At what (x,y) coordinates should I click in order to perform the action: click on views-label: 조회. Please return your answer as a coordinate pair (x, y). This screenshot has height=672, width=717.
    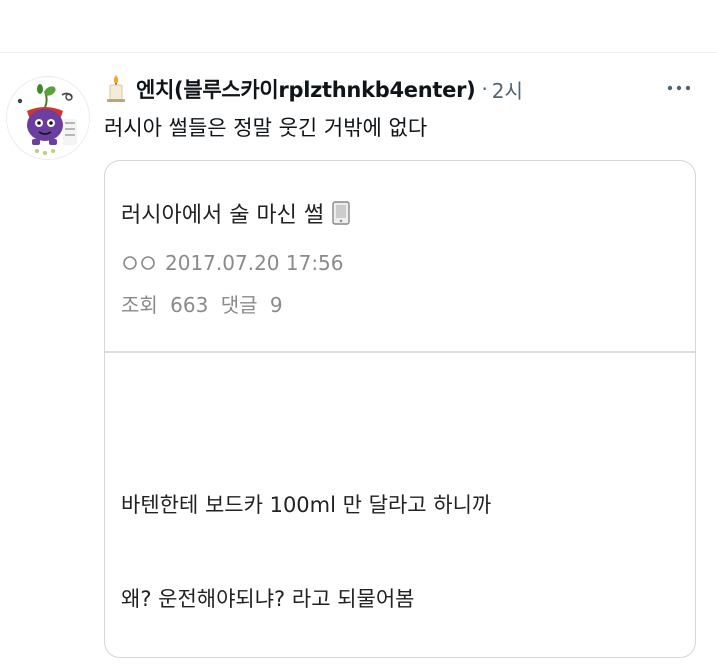
    Looking at the image, I should click on (139, 305).